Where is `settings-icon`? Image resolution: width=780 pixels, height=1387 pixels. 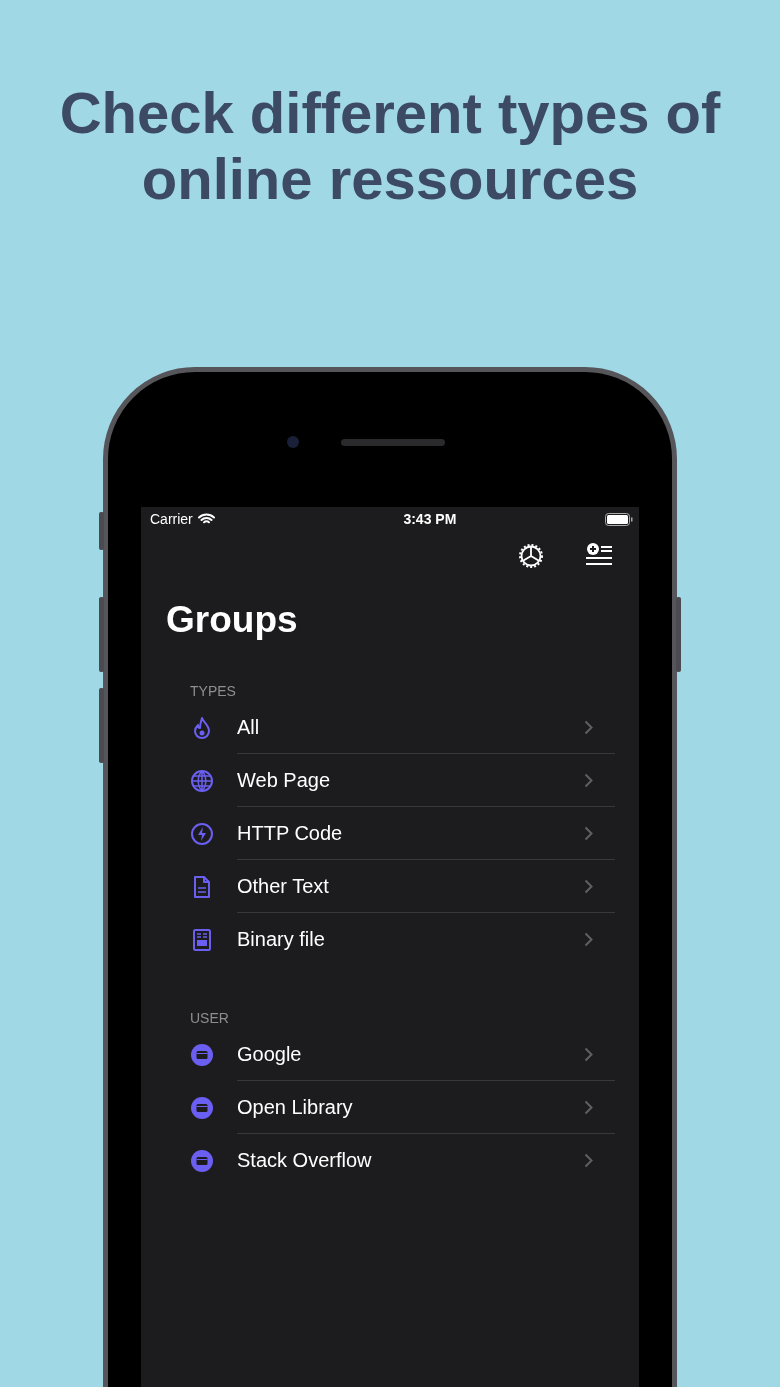
settings-icon is located at coordinates (531, 556).